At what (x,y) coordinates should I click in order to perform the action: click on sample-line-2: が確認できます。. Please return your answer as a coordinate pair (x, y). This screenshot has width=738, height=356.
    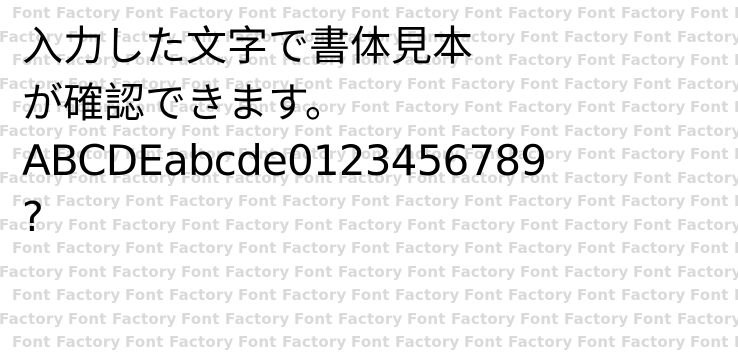
    Looking at the image, I should click on (184, 103).